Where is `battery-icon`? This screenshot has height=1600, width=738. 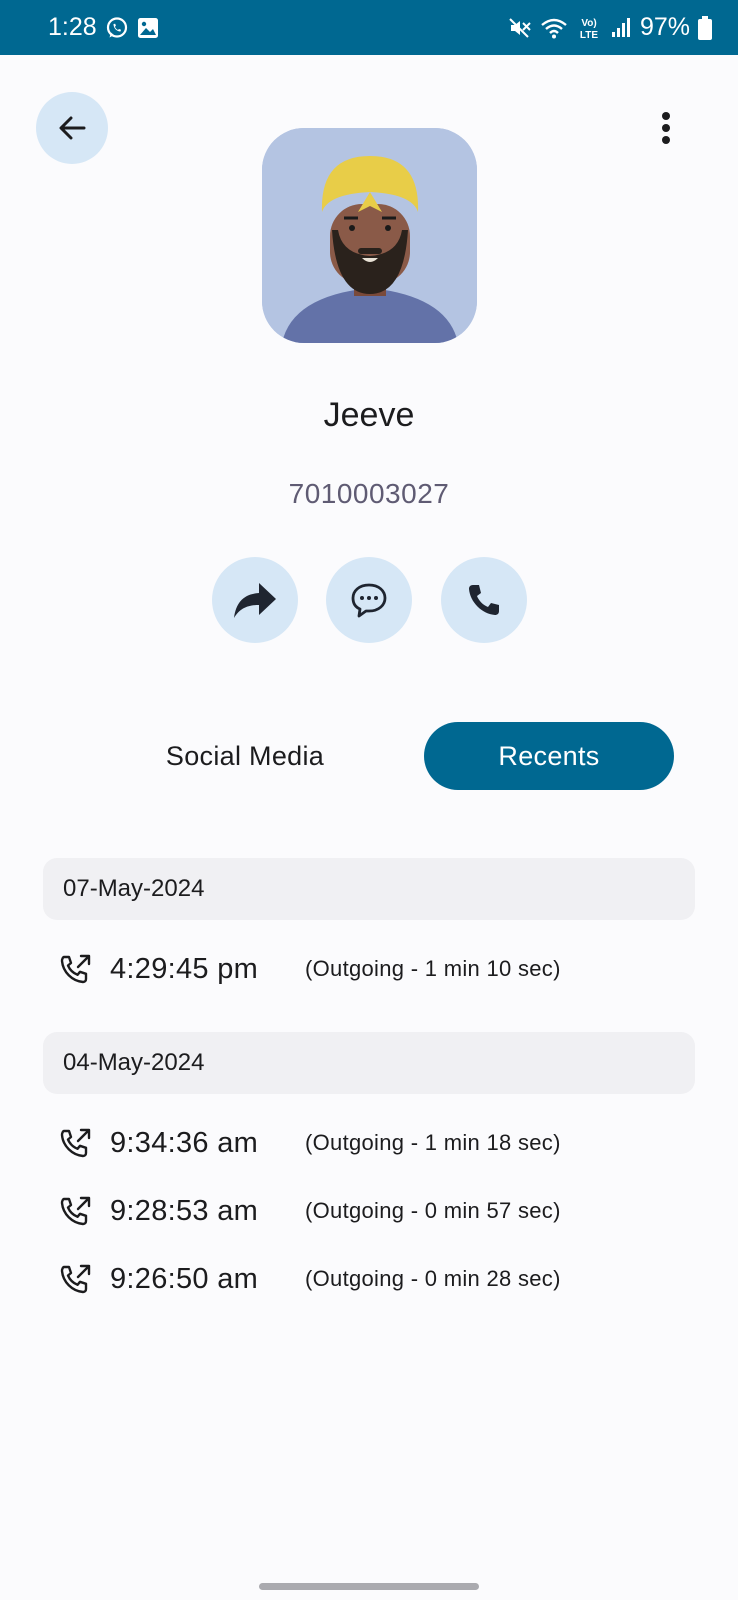 battery-icon is located at coordinates (705, 27).